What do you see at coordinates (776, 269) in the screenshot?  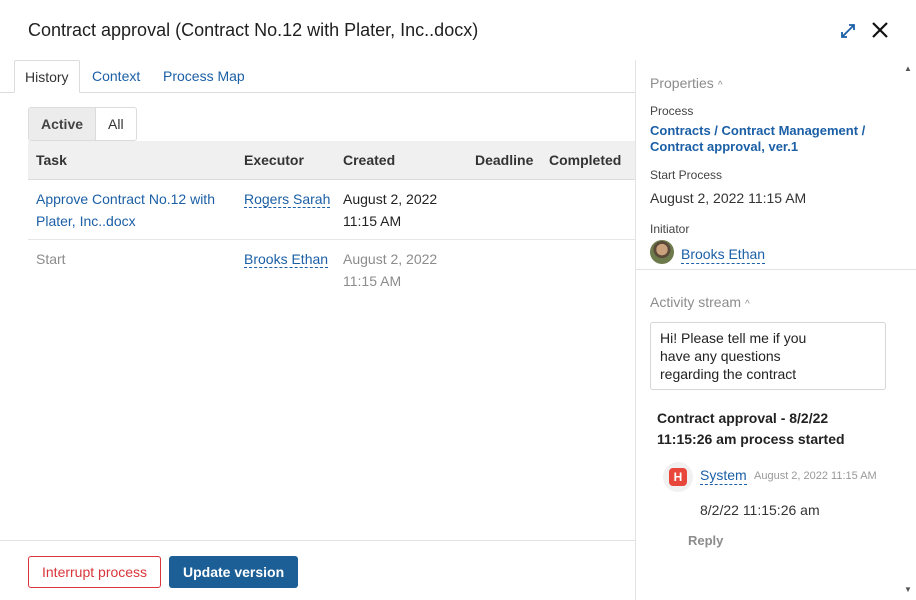 I see `section-divider` at bounding box center [776, 269].